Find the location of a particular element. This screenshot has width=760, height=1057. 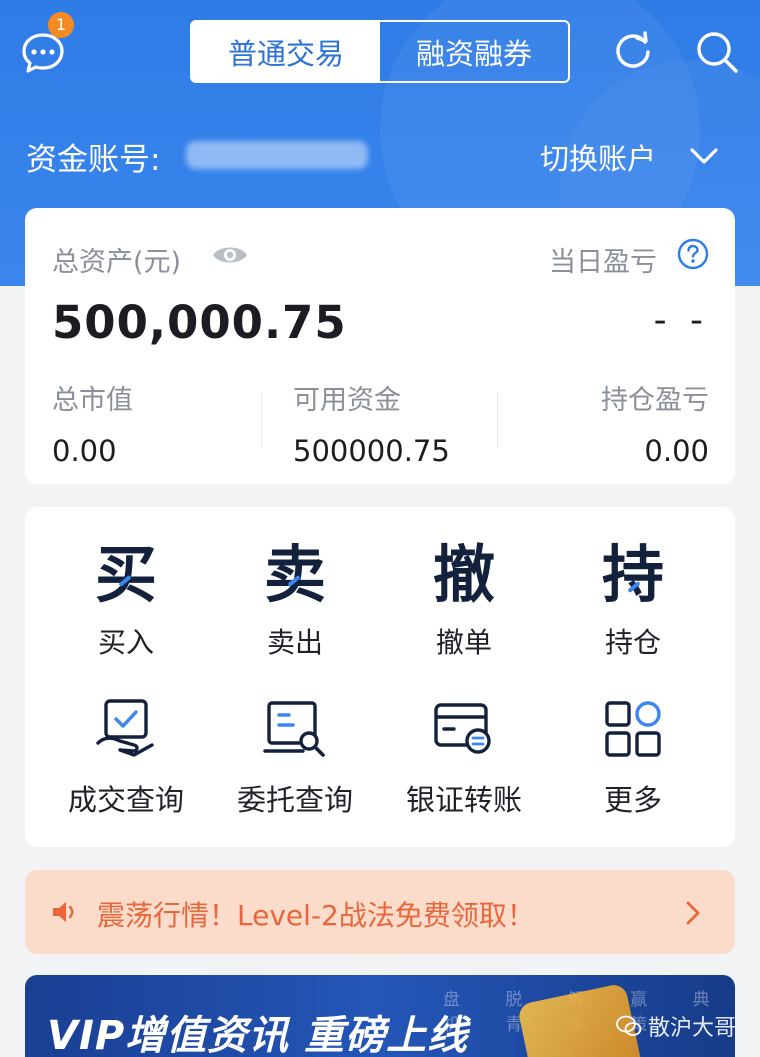

order-query-label: 委托查询 is located at coordinates (294, 800).